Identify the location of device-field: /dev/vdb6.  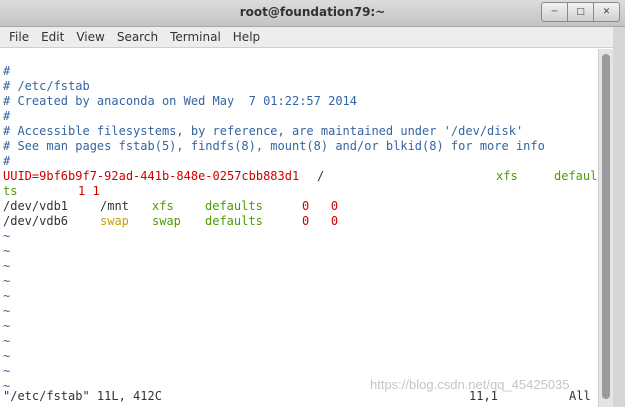
(36, 221).